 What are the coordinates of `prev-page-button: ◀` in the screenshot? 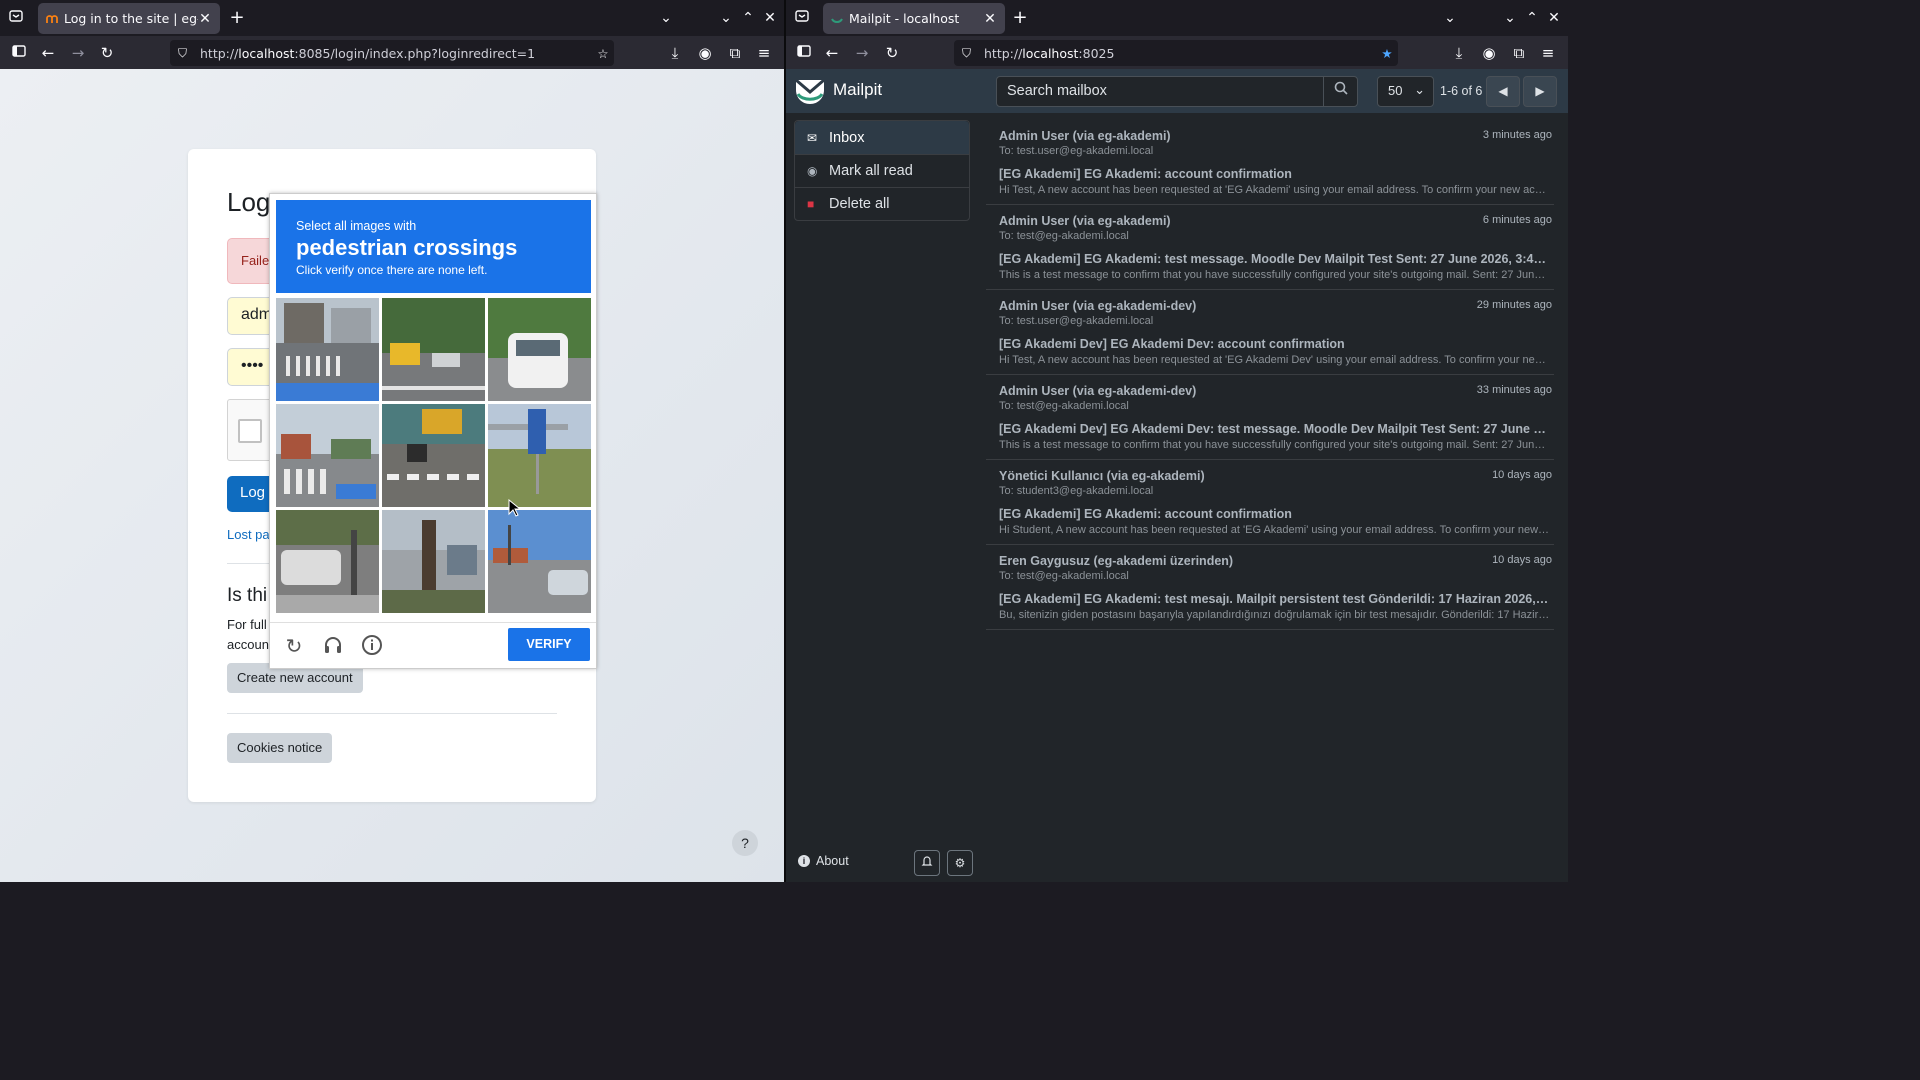 It's located at (1503, 91).